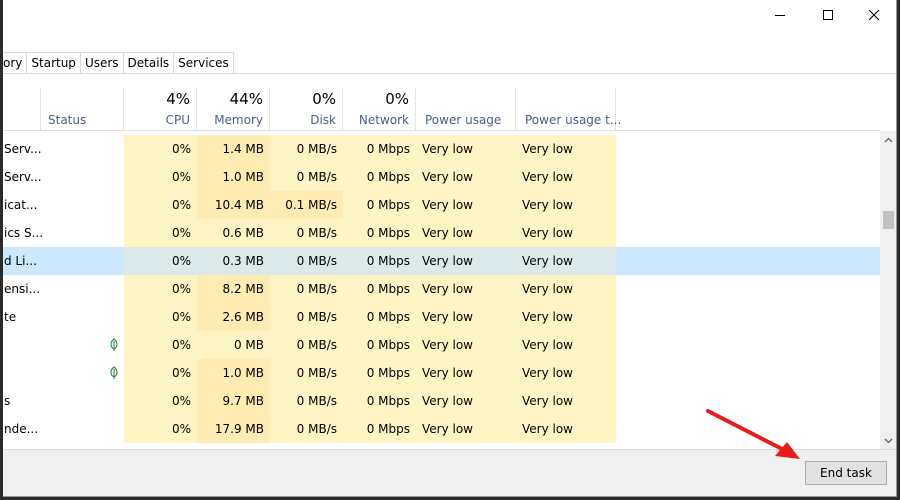  What do you see at coordinates (148, 63) in the screenshot?
I see `tab-details: Details` at bounding box center [148, 63].